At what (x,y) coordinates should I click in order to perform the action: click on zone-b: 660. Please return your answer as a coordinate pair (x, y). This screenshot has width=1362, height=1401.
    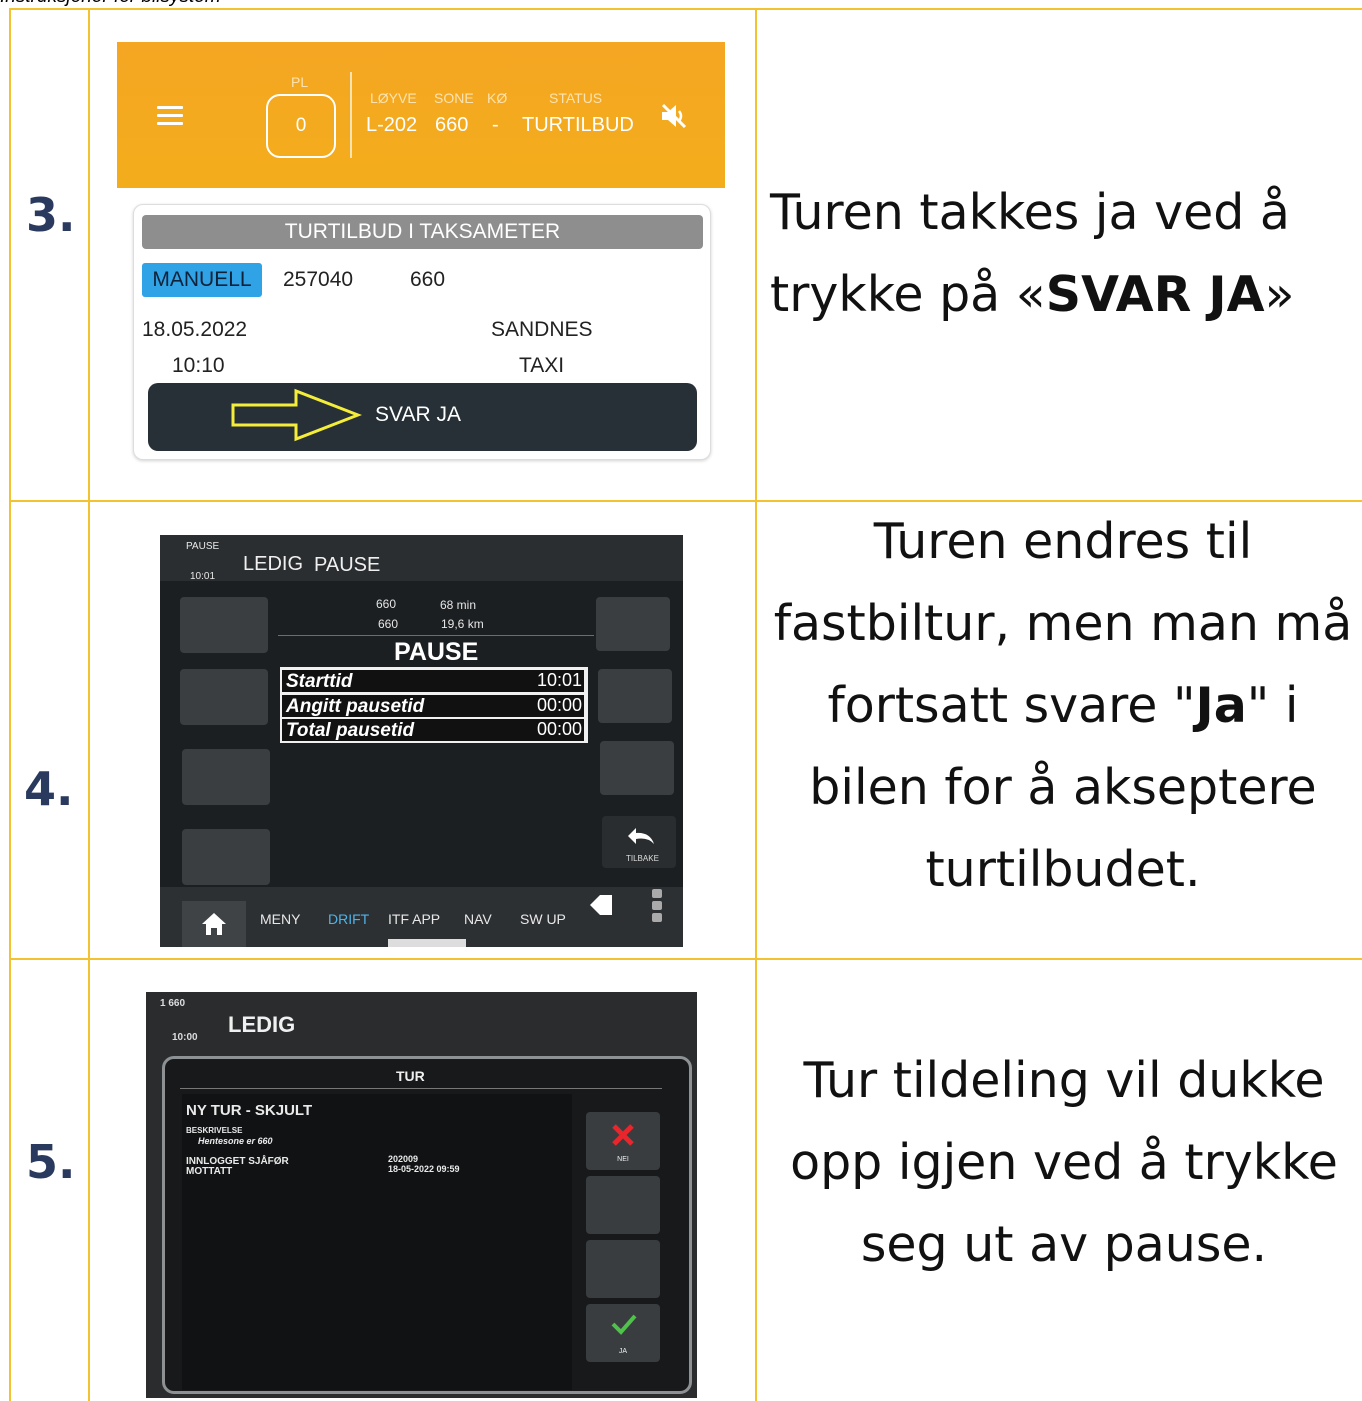
    Looking at the image, I should click on (388, 624).